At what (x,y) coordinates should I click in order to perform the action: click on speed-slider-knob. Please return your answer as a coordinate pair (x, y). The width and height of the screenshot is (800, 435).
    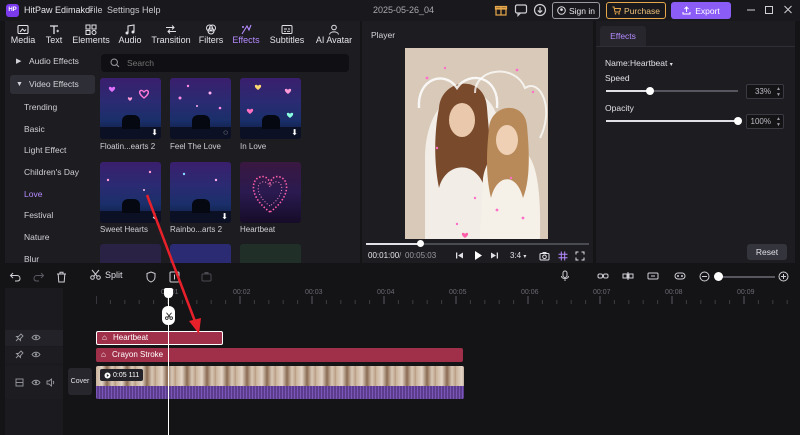
    Looking at the image, I should click on (650, 91).